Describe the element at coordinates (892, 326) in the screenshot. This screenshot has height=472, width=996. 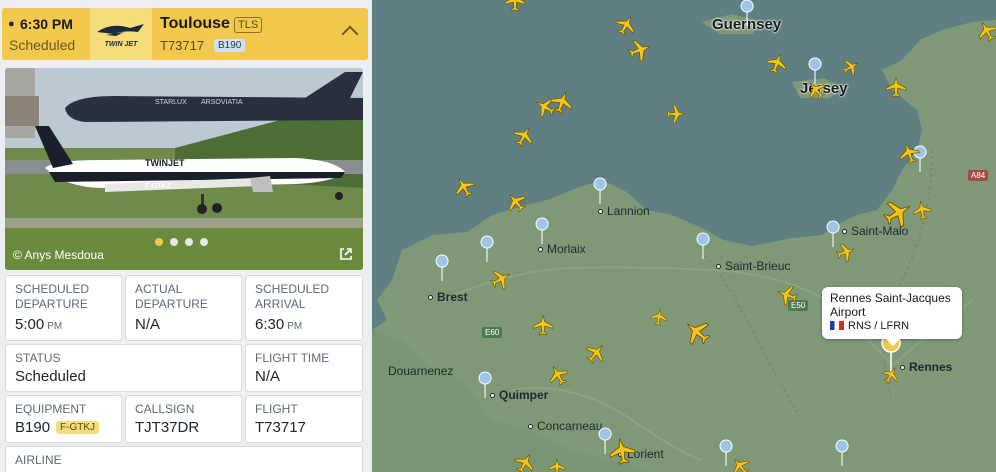
I see `popup-airport-codes: RNS / LFRN` at that location.